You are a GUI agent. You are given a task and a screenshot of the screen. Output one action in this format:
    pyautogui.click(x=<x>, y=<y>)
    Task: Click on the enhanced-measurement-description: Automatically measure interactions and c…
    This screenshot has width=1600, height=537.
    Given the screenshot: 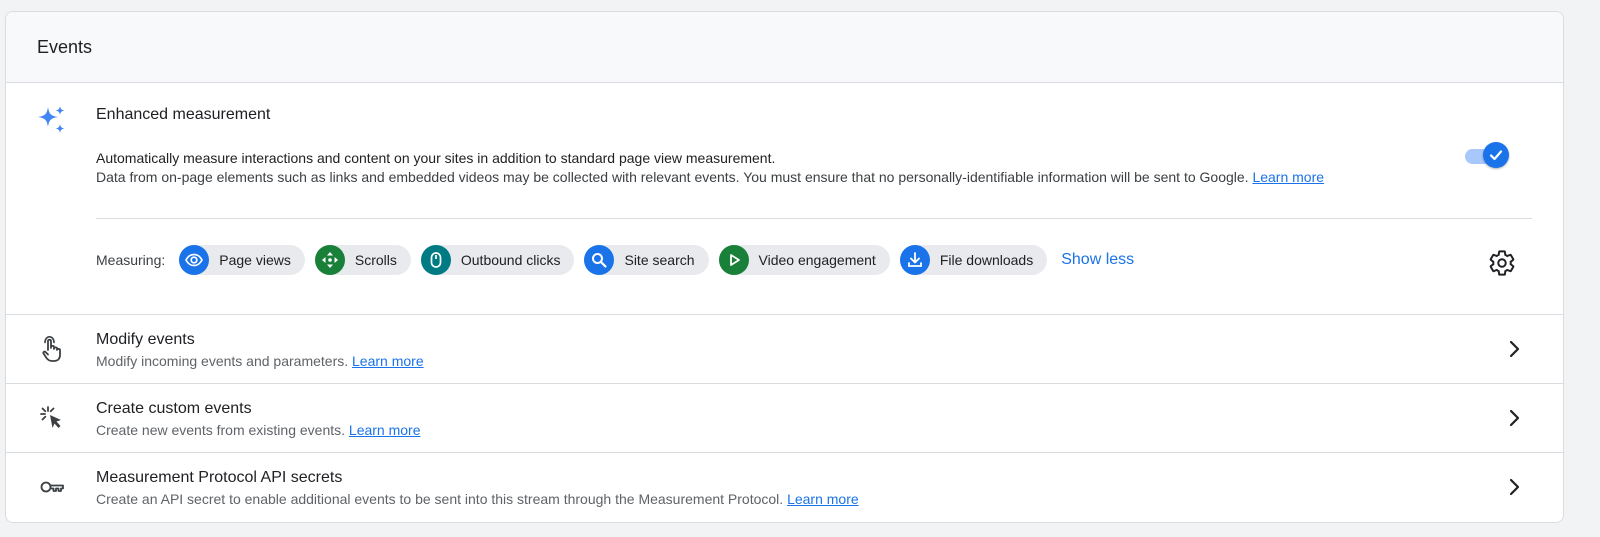 What is the action you would take?
    pyautogui.click(x=766, y=168)
    